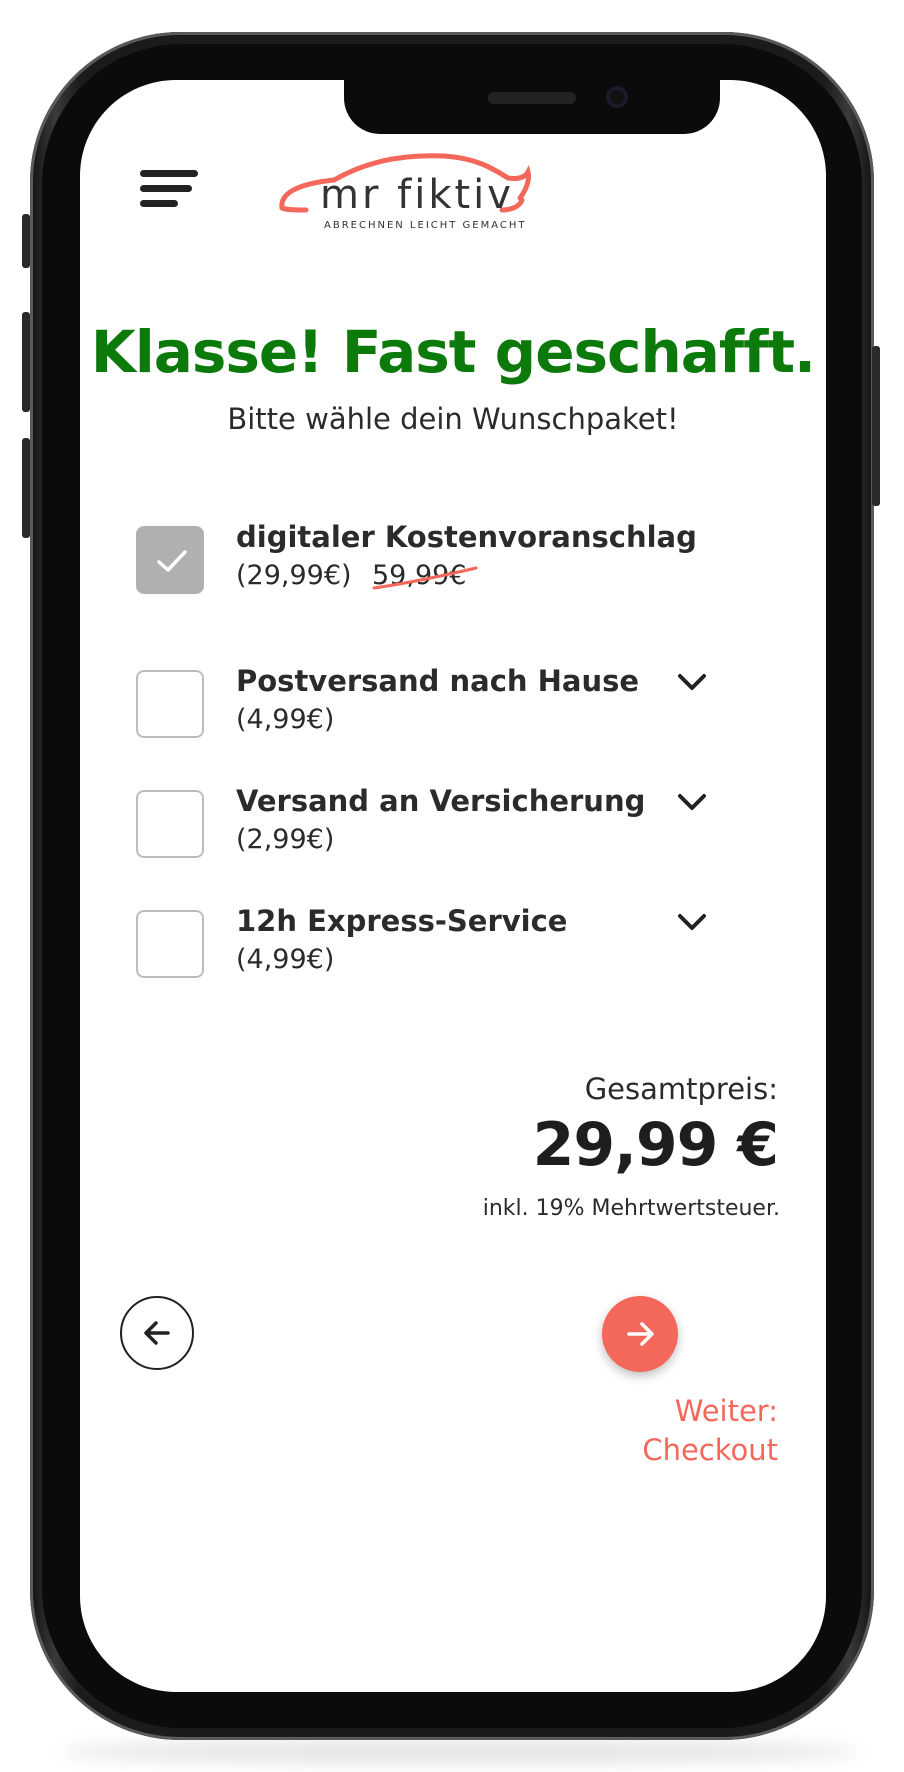  Describe the element at coordinates (417, 195) in the screenshot. I see `brand-name: mr fiktiv` at that location.